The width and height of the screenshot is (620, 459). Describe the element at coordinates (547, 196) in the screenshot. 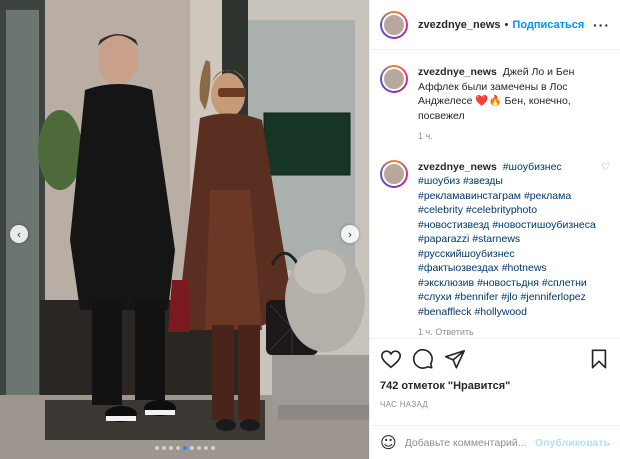

I see `hashtag-link: #реклама` at that location.